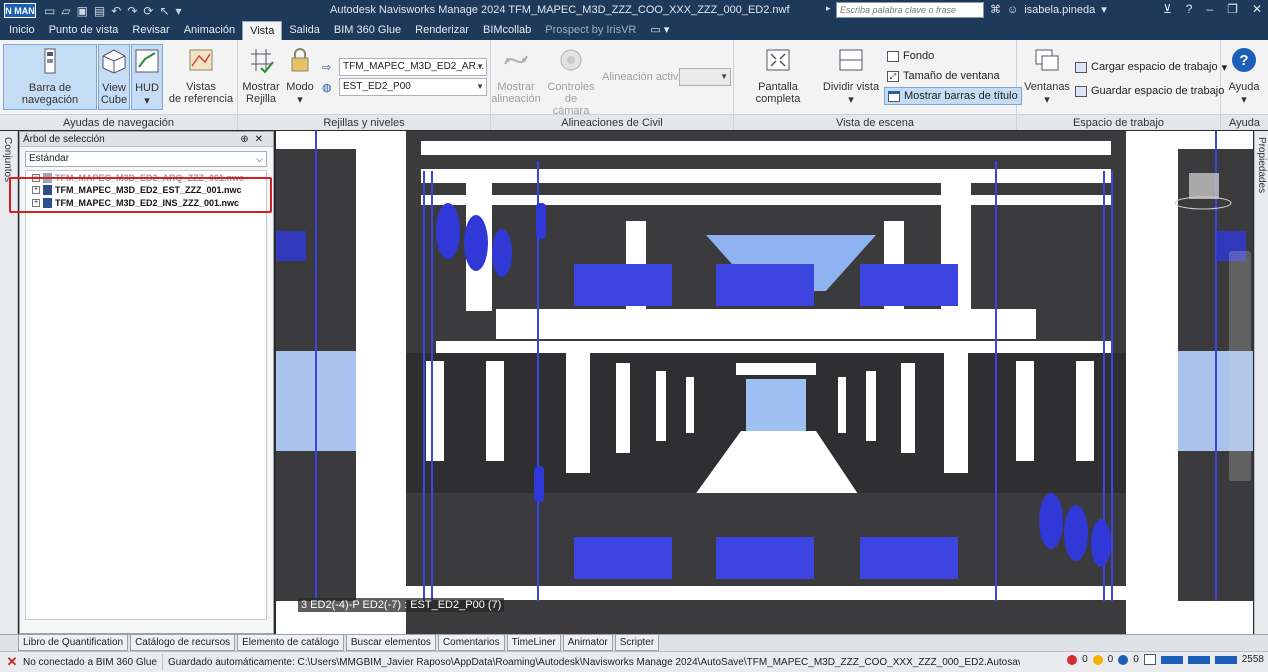  Describe the element at coordinates (183, 643) in the screenshot. I see `tab-resource-catalog: Catálogo de recursos` at that location.